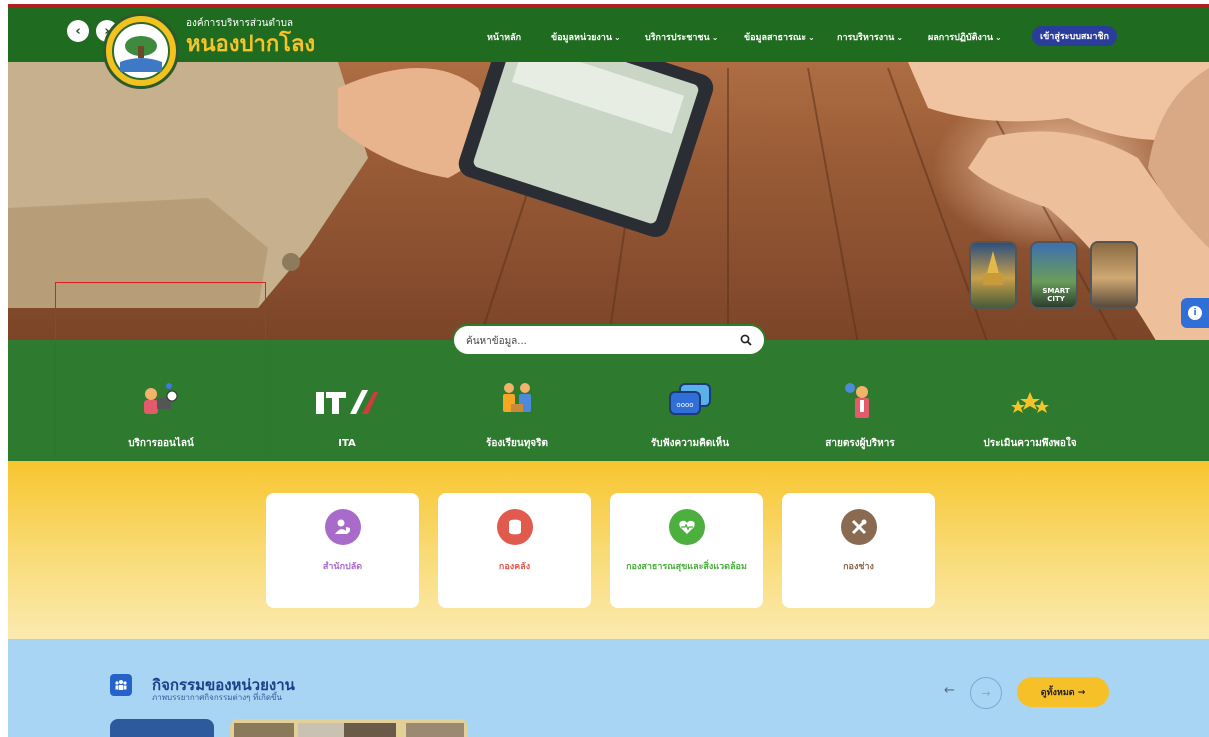 The image size is (1209, 737). I want to click on menu-public-info: ข้อมูลสาธารณะ ⌄, so click(779, 37).